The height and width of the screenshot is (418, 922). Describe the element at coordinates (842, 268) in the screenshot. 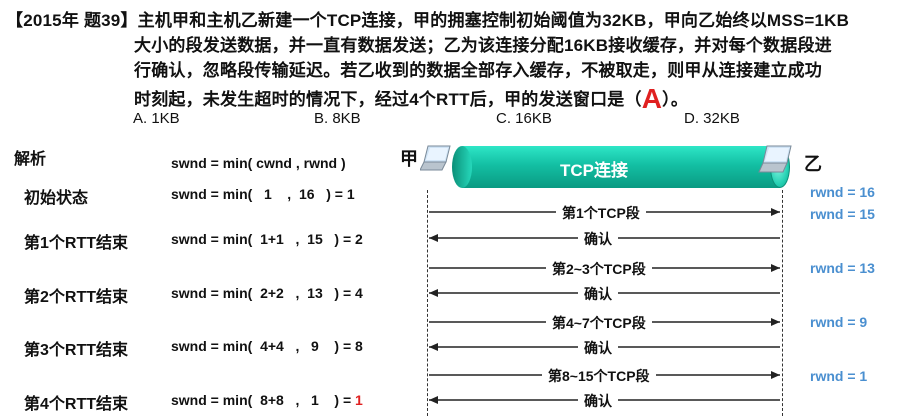

I see `rwnd-value: rwnd = 13` at that location.